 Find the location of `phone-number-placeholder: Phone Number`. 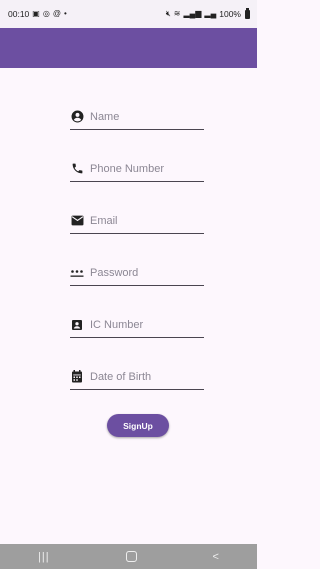

phone-number-placeholder: Phone Number is located at coordinates (127, 168).